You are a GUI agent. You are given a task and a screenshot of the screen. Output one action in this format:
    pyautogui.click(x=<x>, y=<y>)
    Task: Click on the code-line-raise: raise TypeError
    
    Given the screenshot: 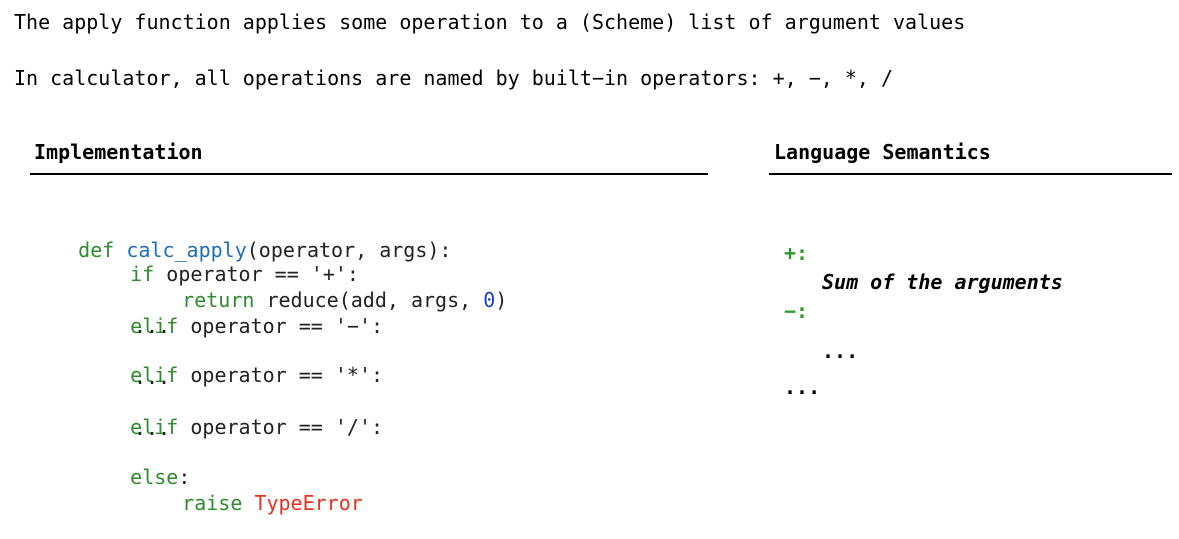 What is the action you would take?
    pyautogui.click(x=248, y=503)
    